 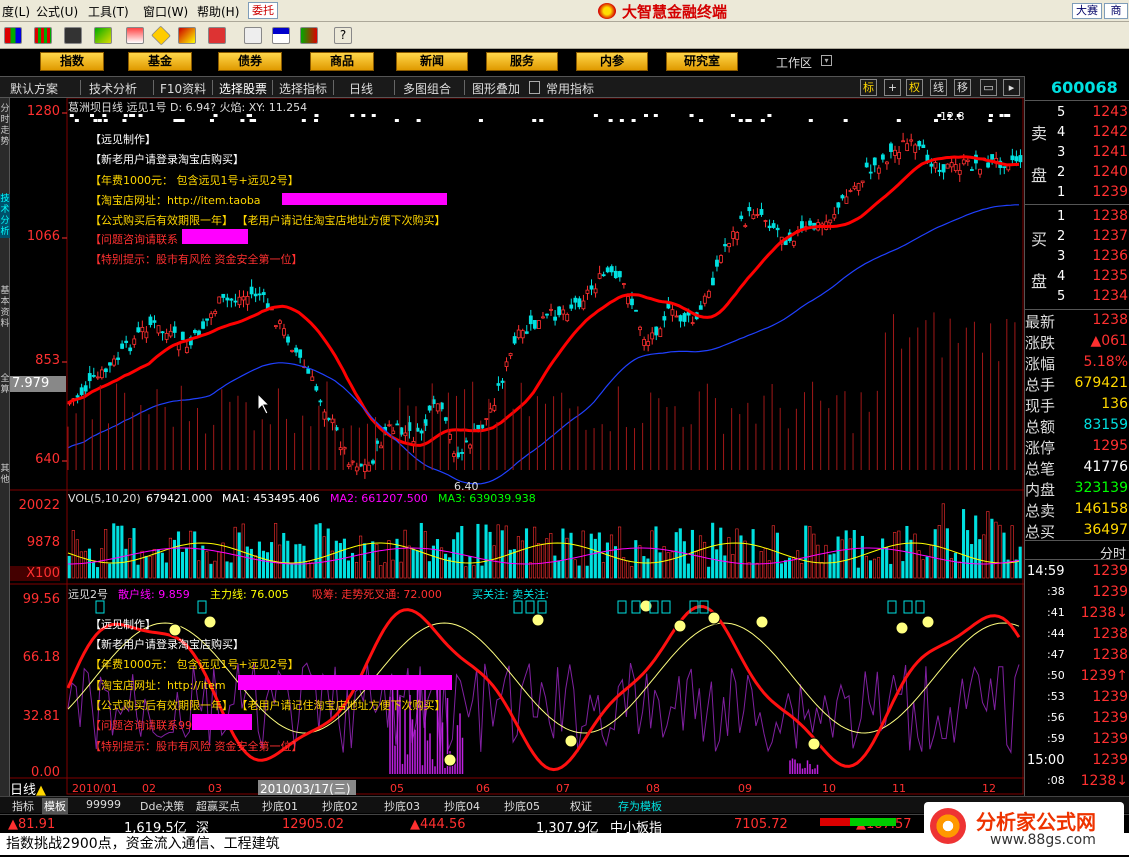 What do you see at coordinates (342, 61) in the screenshot?
I see `nav-button-commodity: 商品` at bounding box center [342, 61].